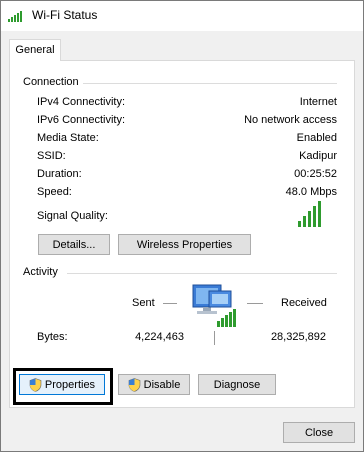 Image resolution: width=364 pixels, height=452 pixels. I want to click on sent-label: Sent, so click(143, 303).